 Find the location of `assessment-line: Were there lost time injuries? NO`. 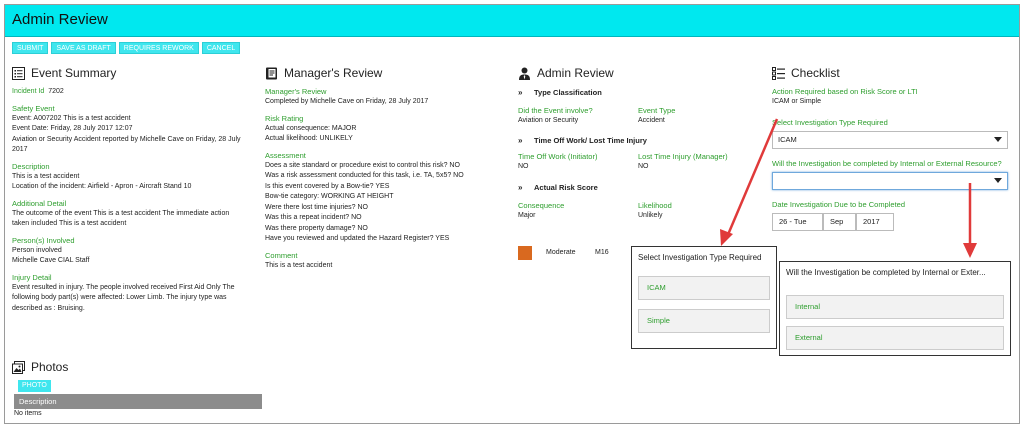

assessment-line: Were there lost time injuries? NO is located at coordinates (316, 207).